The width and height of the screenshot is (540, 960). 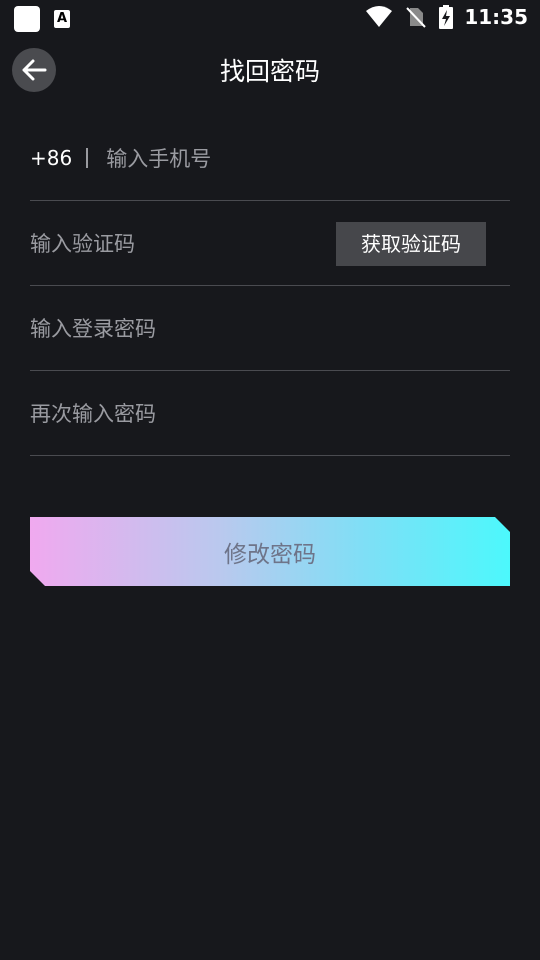 I want to click on change-password-label: 修改密码, so click(x=270, y=554).